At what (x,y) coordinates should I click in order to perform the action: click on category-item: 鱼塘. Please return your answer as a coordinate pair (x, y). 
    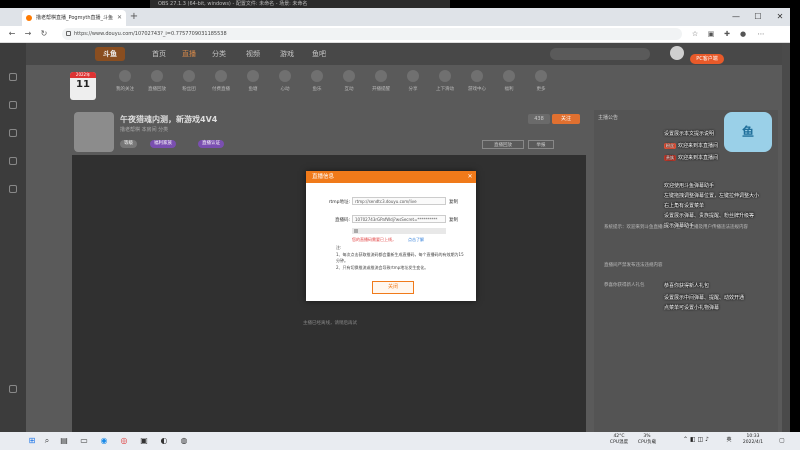
    Looking at the image, I should click on (253, 86).